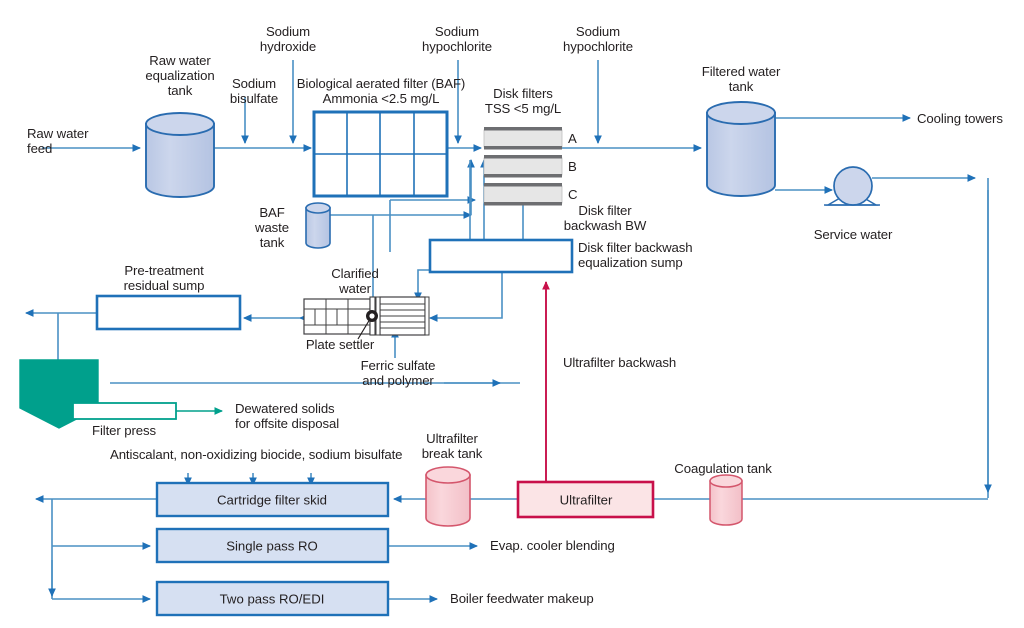  I want to click on label-evap-cooler-blending: Evap. cooler blending, so click(552, 545).